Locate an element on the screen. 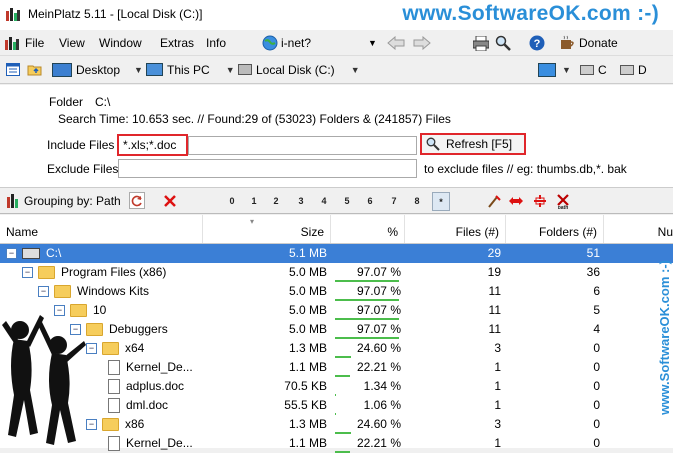 The height and width of the screenshot is (453, 673). group-level-2-icon: 2 is located at coordinates (276, 200).